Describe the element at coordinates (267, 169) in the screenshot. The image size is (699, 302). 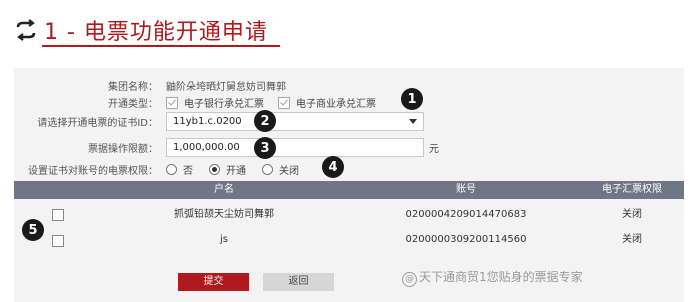
I see `permission-close-radio` at that location.